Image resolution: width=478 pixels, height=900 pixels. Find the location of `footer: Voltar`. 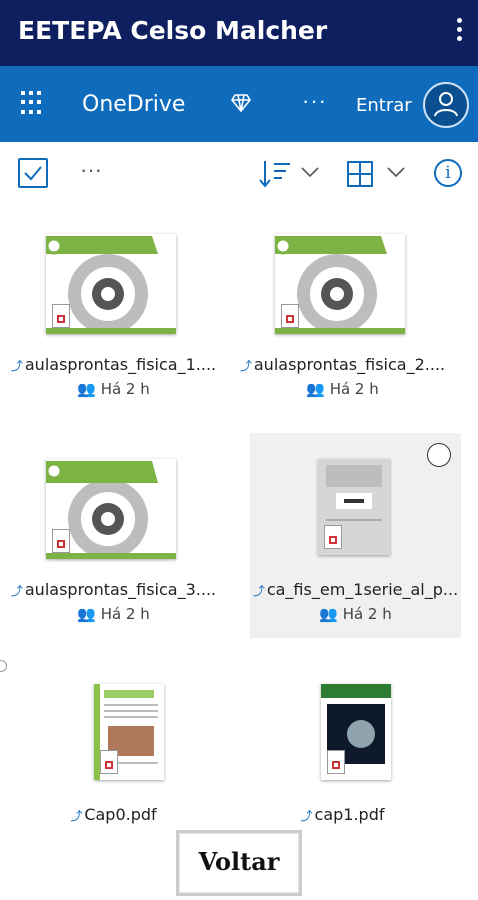

footer: Voltar is located at coordinates (239, 862).